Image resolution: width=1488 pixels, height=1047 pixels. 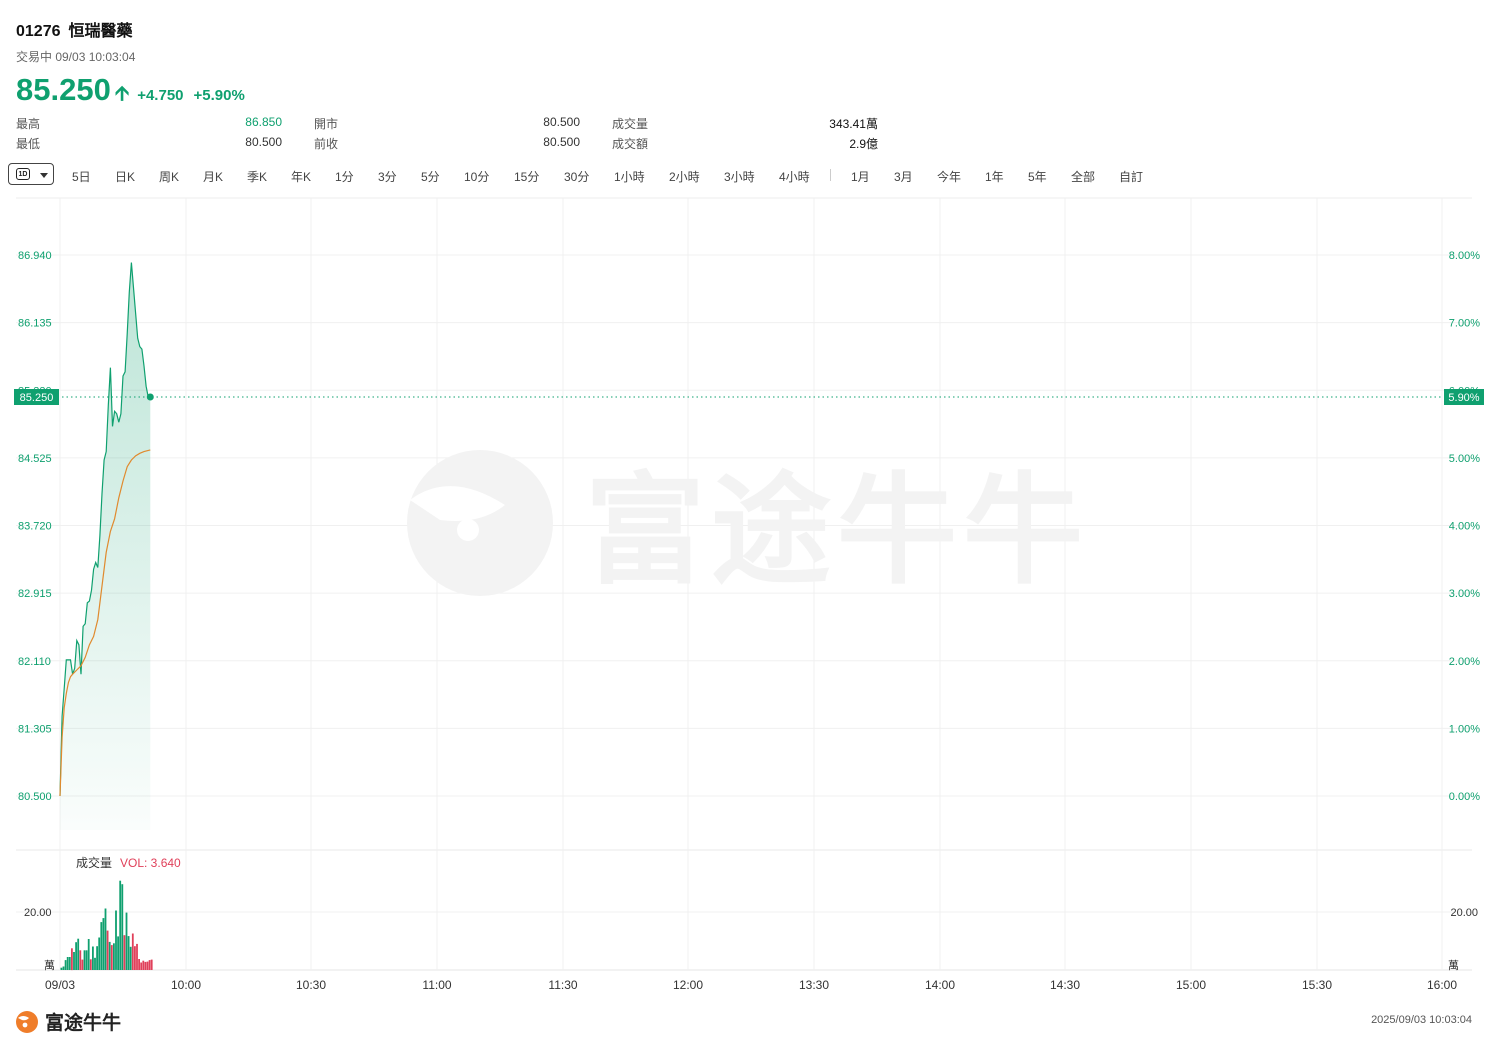 I want to click on last-price-marker: 85.250 5.90%, so click(x=749, y=397).